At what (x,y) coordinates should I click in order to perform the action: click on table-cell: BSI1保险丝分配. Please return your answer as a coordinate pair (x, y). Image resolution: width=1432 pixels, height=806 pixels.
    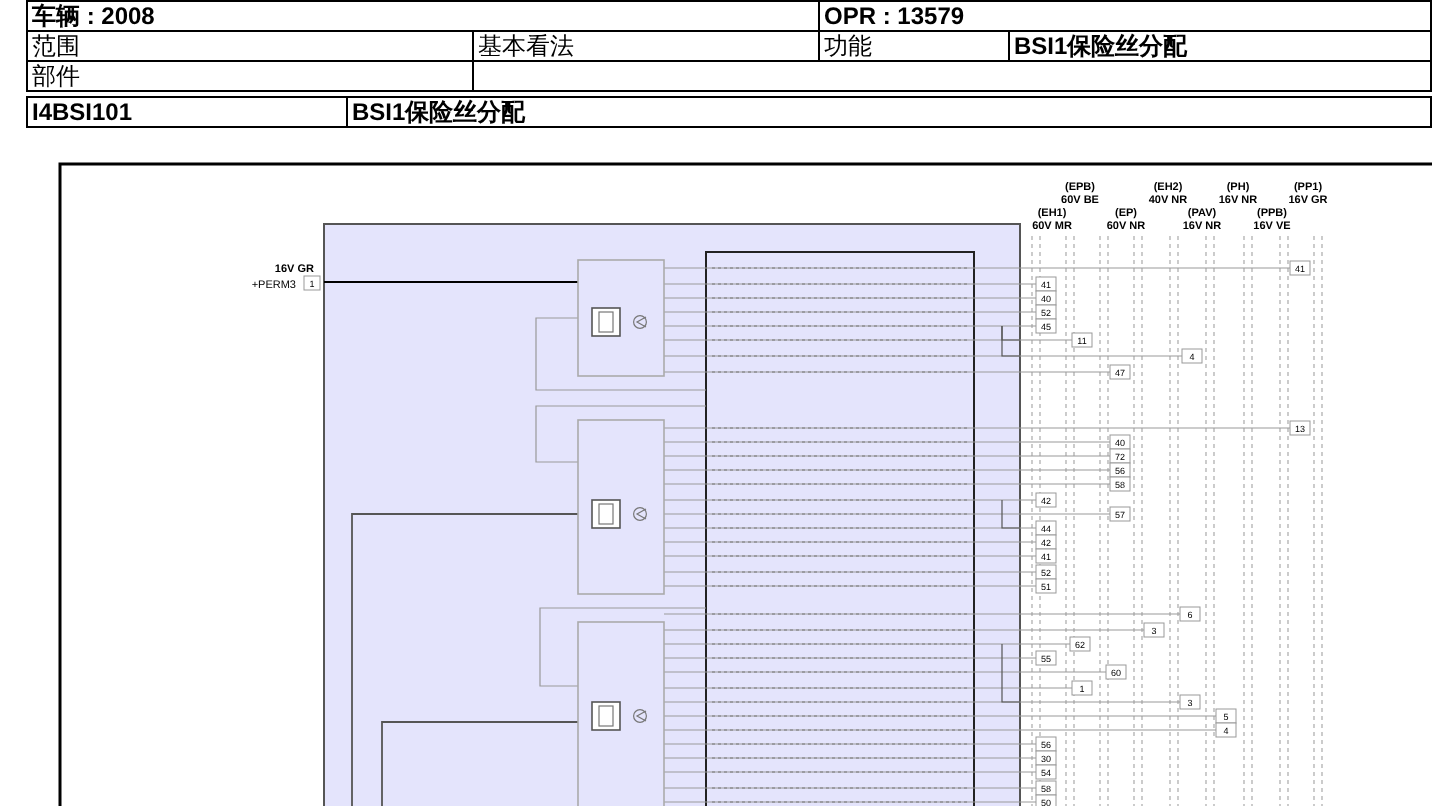
    Looking at the image, I should click on (889, 112).